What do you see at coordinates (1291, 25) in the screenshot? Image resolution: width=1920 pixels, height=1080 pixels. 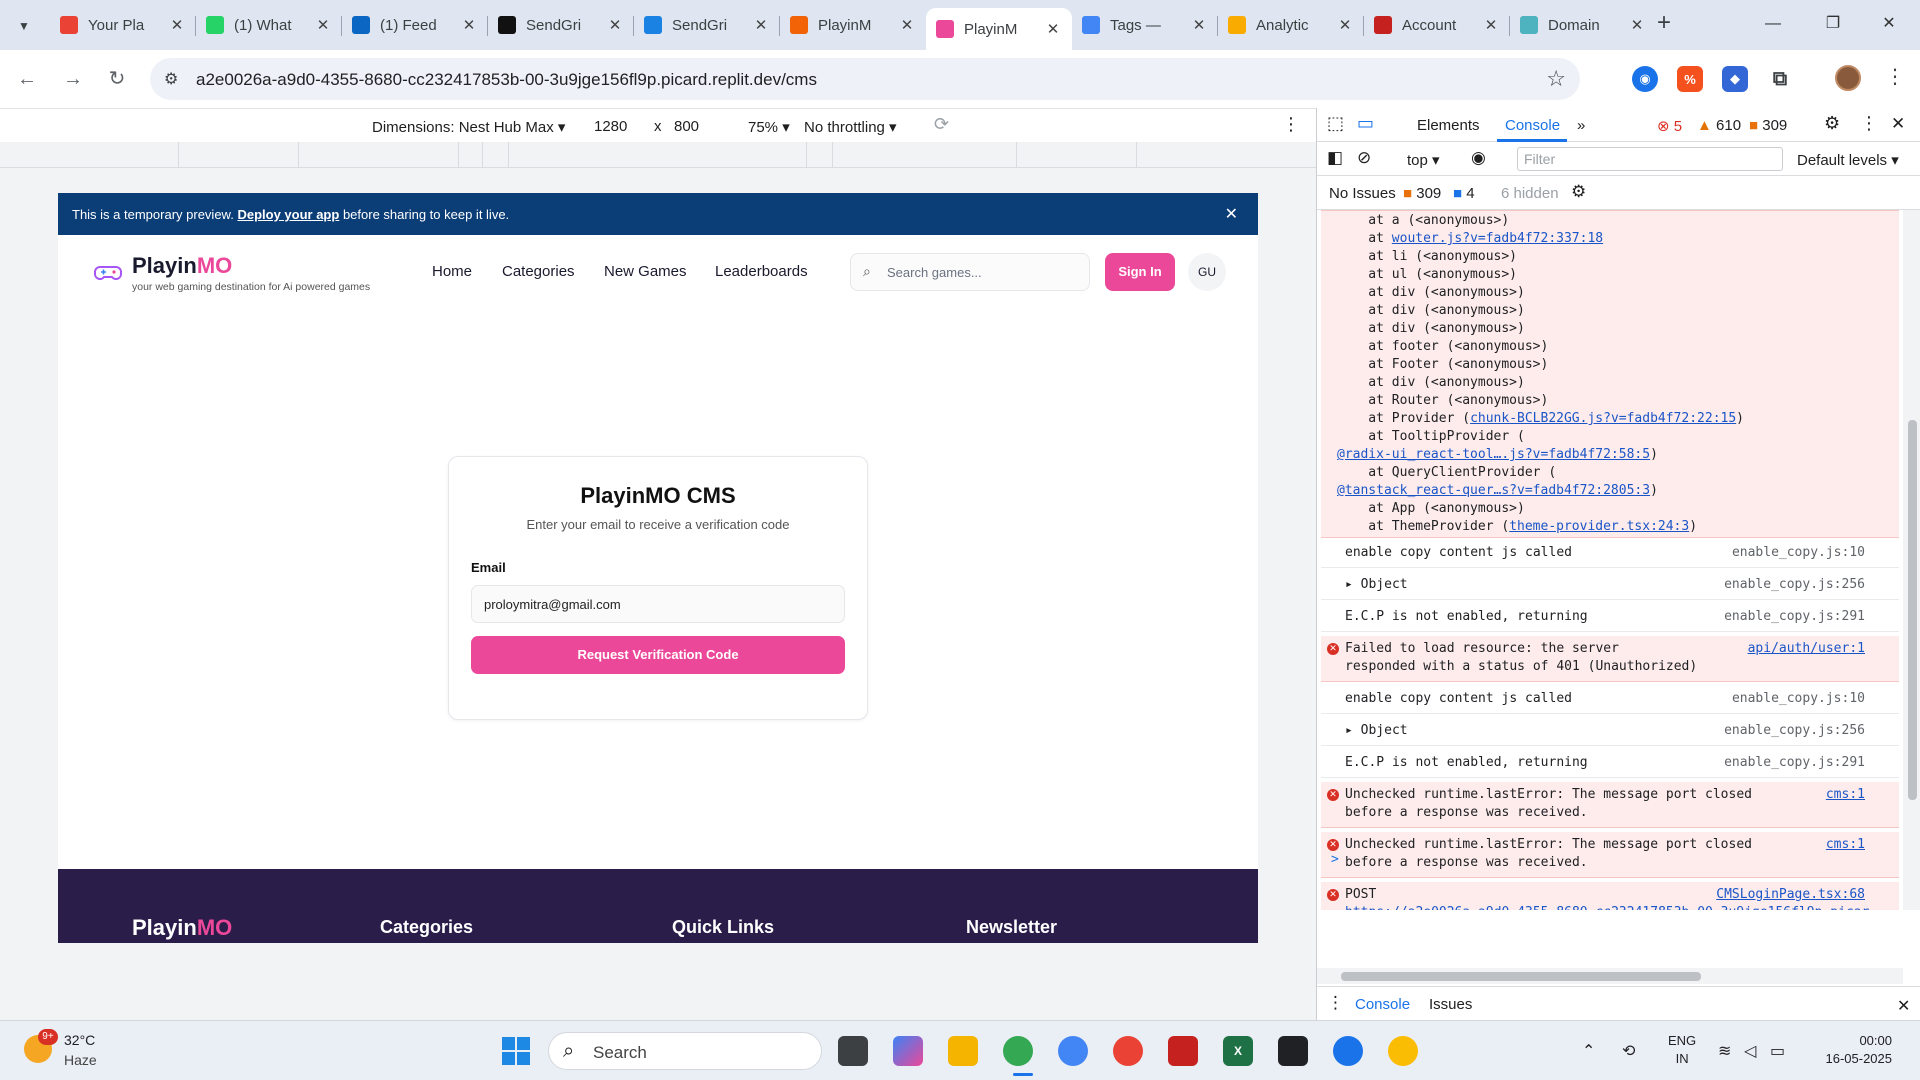 I see `browser-tab: Analytic ✕` at bounding box center [1291, 25].